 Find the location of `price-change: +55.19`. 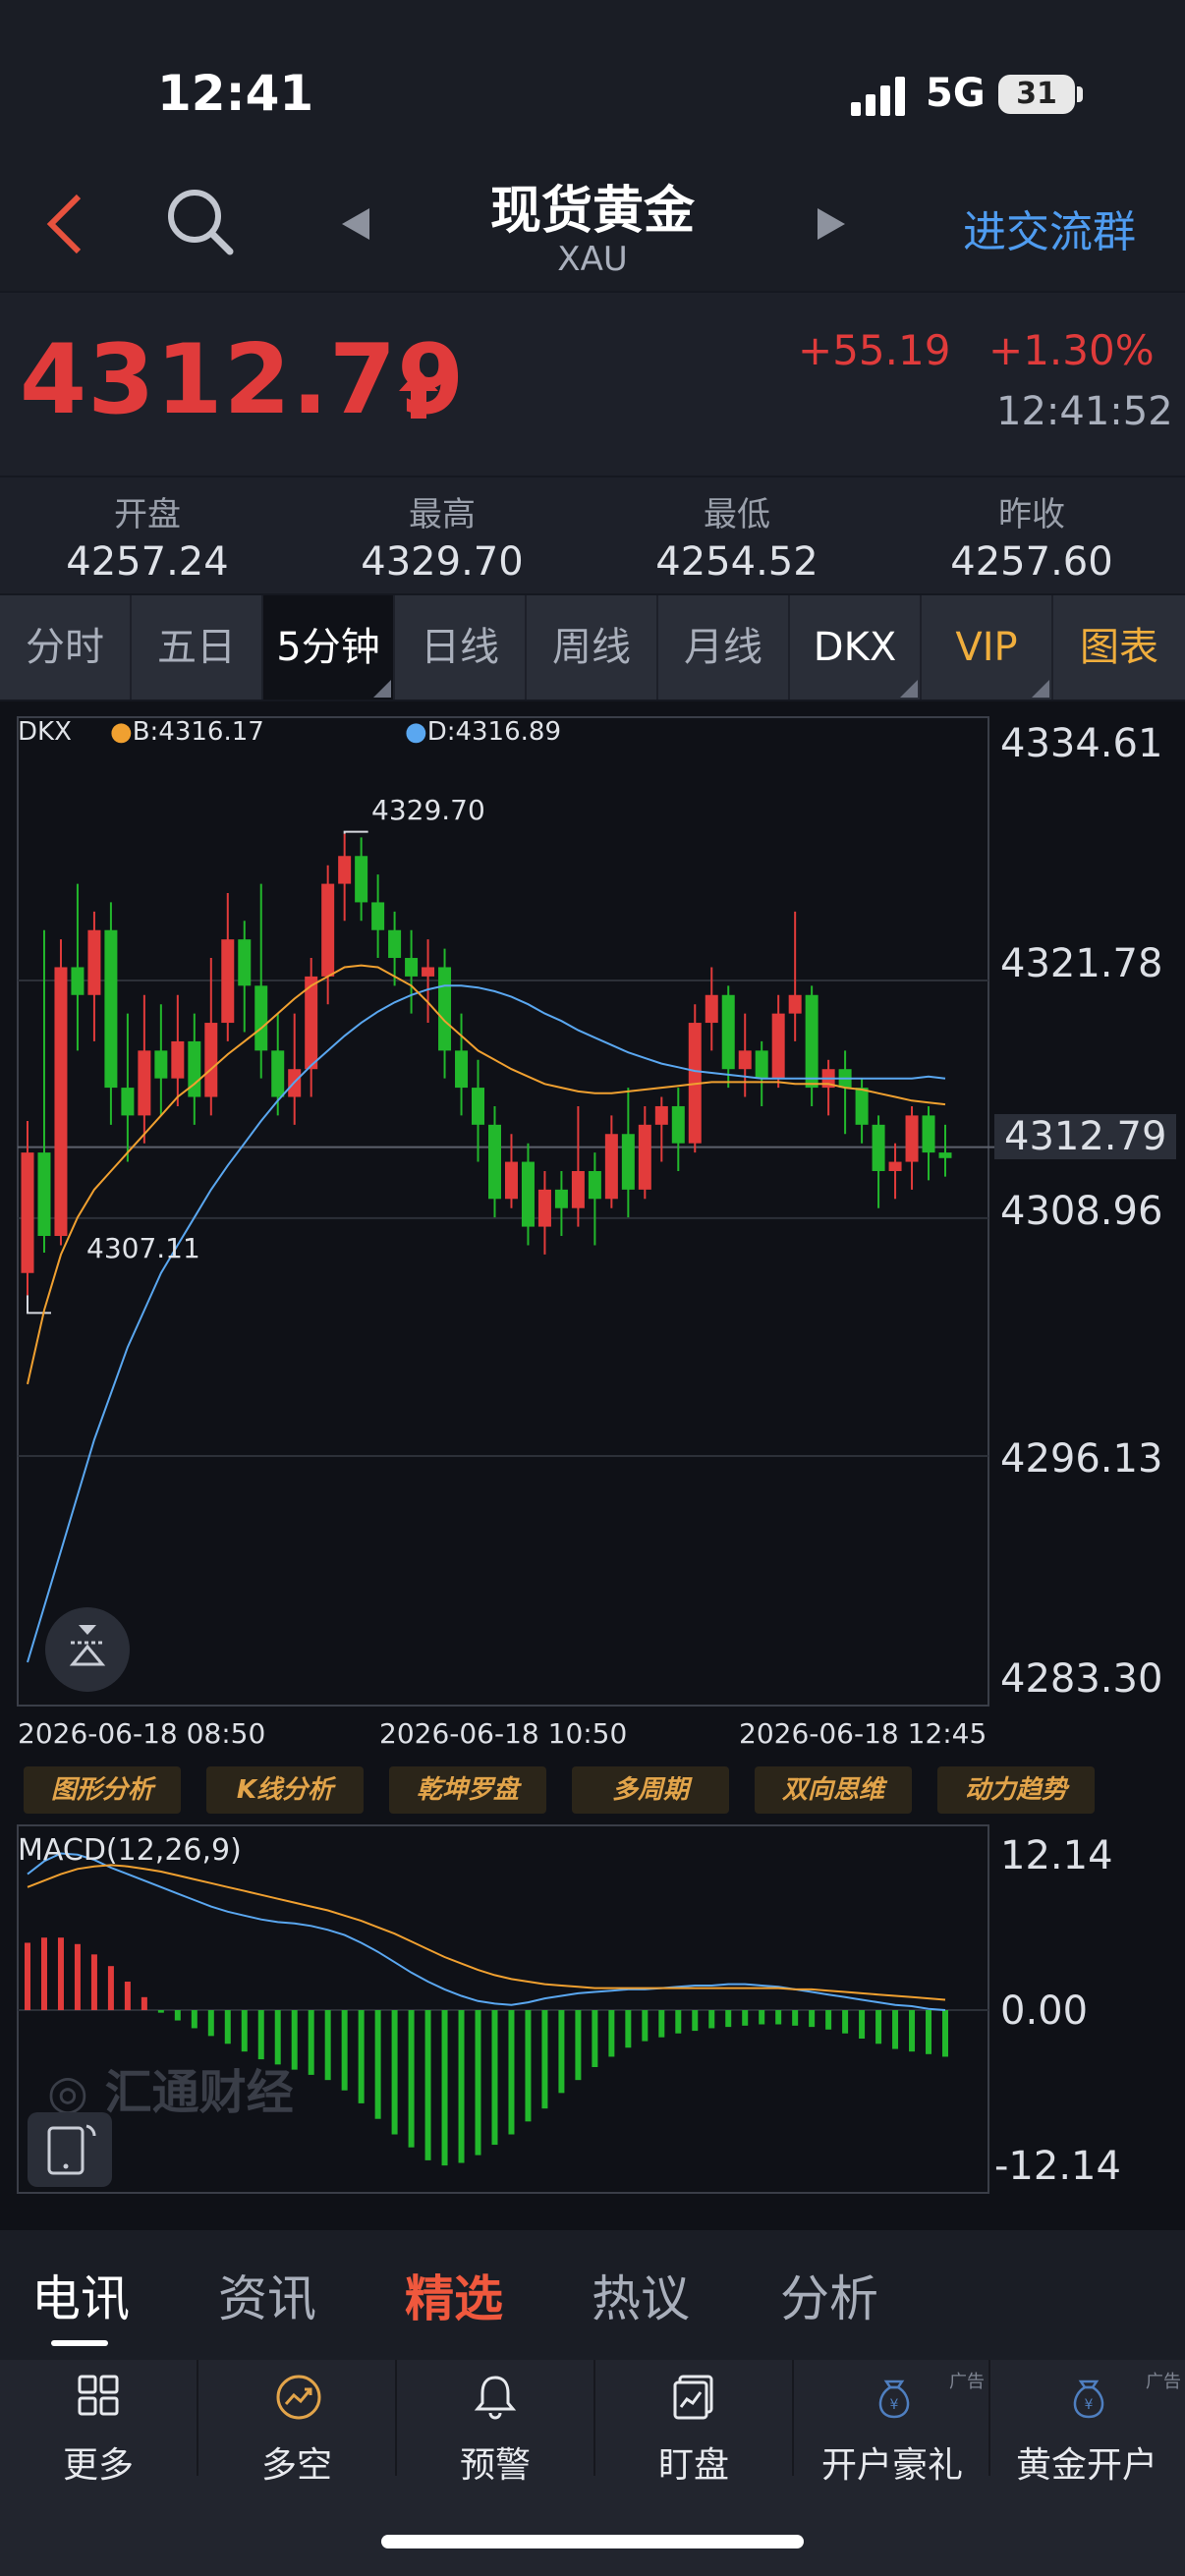

price-change: +55.19 is located at coordinates (875, 350).